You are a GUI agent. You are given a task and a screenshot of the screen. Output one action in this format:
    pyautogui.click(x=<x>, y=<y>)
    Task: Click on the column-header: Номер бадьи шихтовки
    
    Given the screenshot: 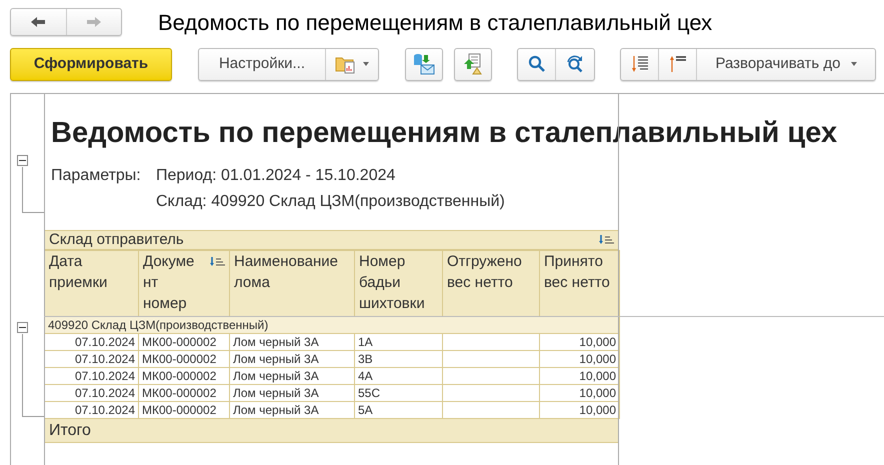 What is the action you would take?
    pyautogui.click(x=398, y=283)
    